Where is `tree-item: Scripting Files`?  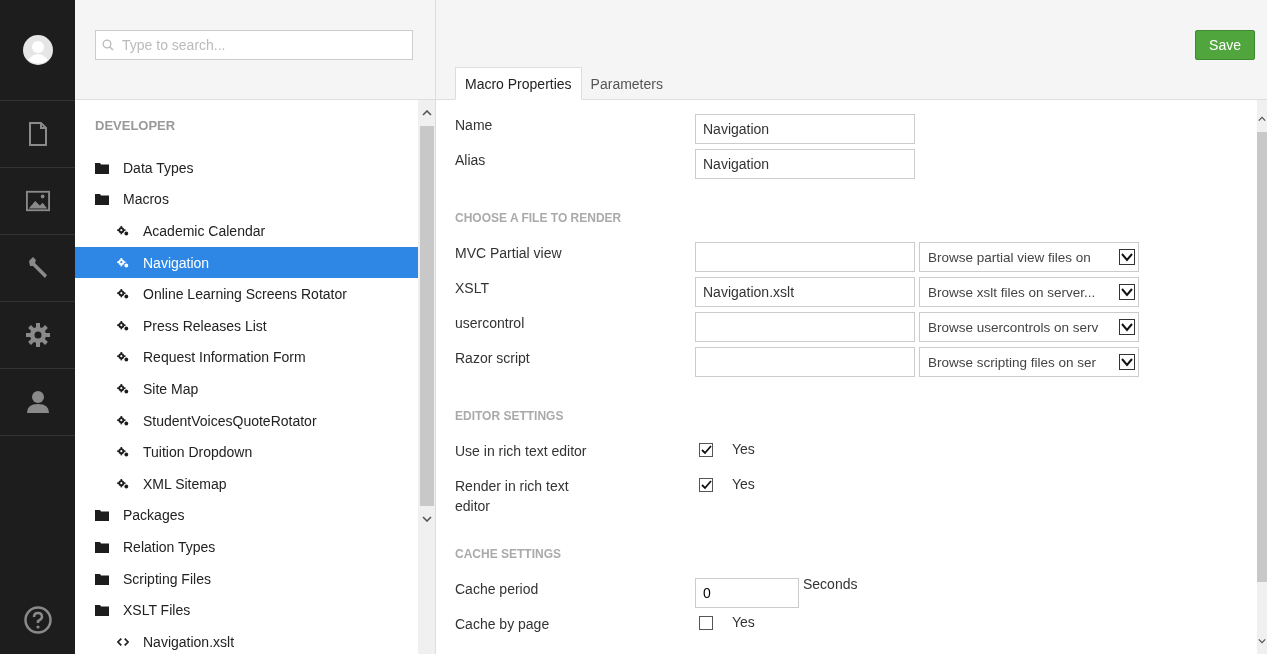 tree-item: Scripting Files is located at coordinates (246, 578).